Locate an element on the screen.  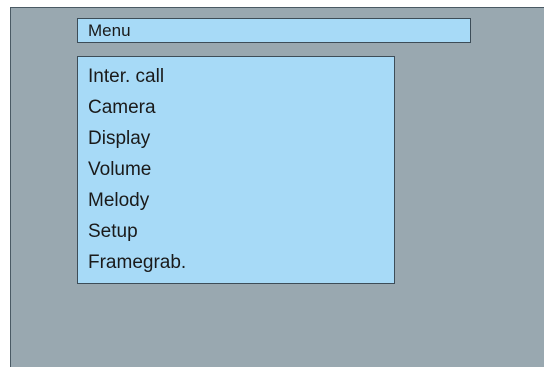
menu-title-bar: Menu is located at coordinates (274, 30).